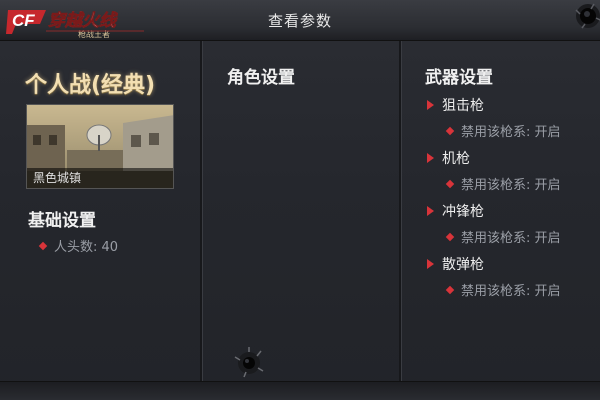 Image resolution: width=600 pixels, height=400 pixels. Describe the element at coordinates (62, 221) in the screenshot. I see `basic-settings-title: 基础设置` at that location.